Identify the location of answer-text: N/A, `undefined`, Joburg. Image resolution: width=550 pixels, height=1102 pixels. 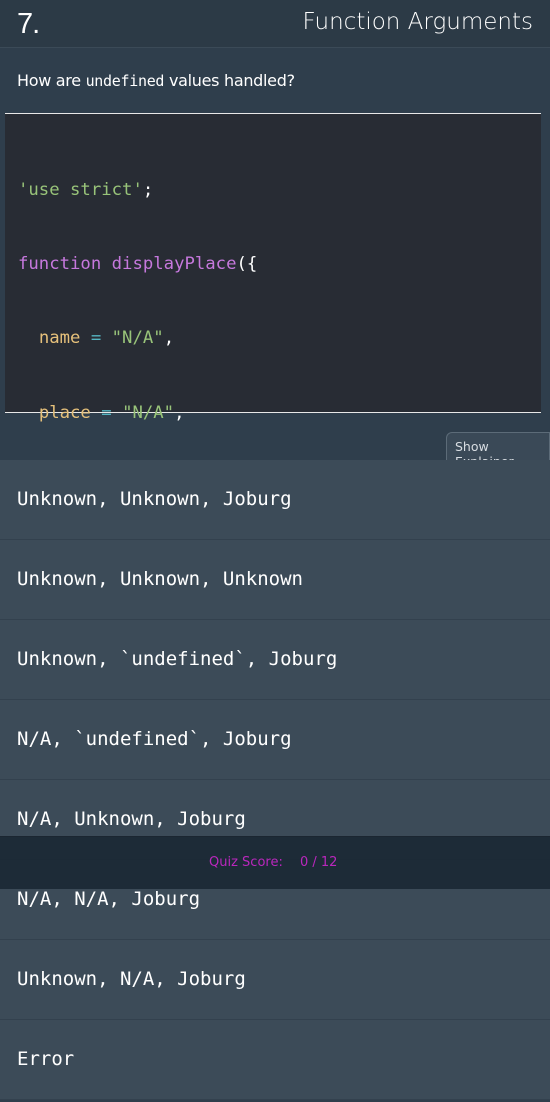
(154, 739).